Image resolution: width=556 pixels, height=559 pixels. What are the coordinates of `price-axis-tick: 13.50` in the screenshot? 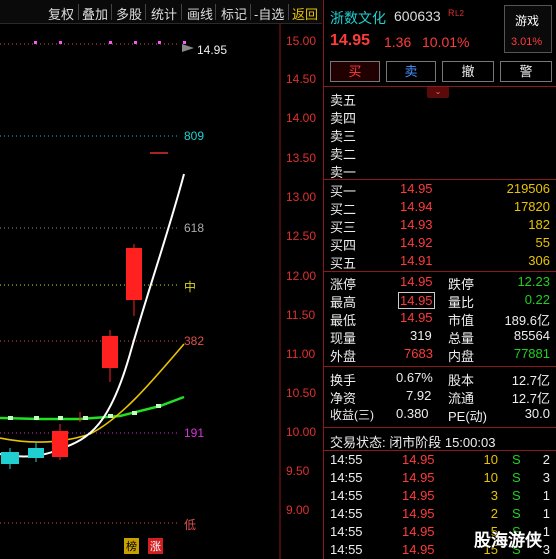 It's located at (301, 158).